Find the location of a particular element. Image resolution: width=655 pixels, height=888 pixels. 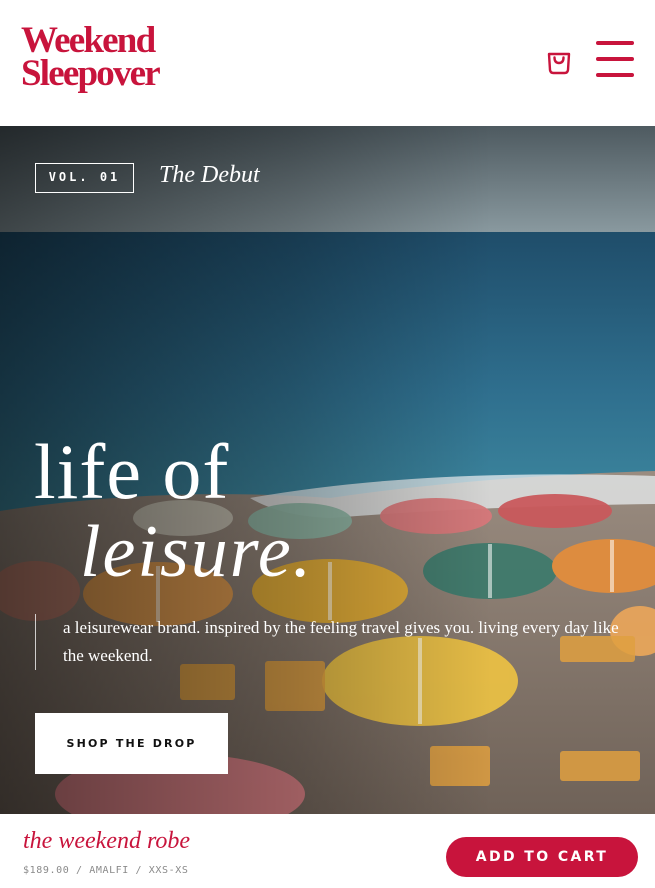

shopping-bag-icon is located at coordinates (559, 61).